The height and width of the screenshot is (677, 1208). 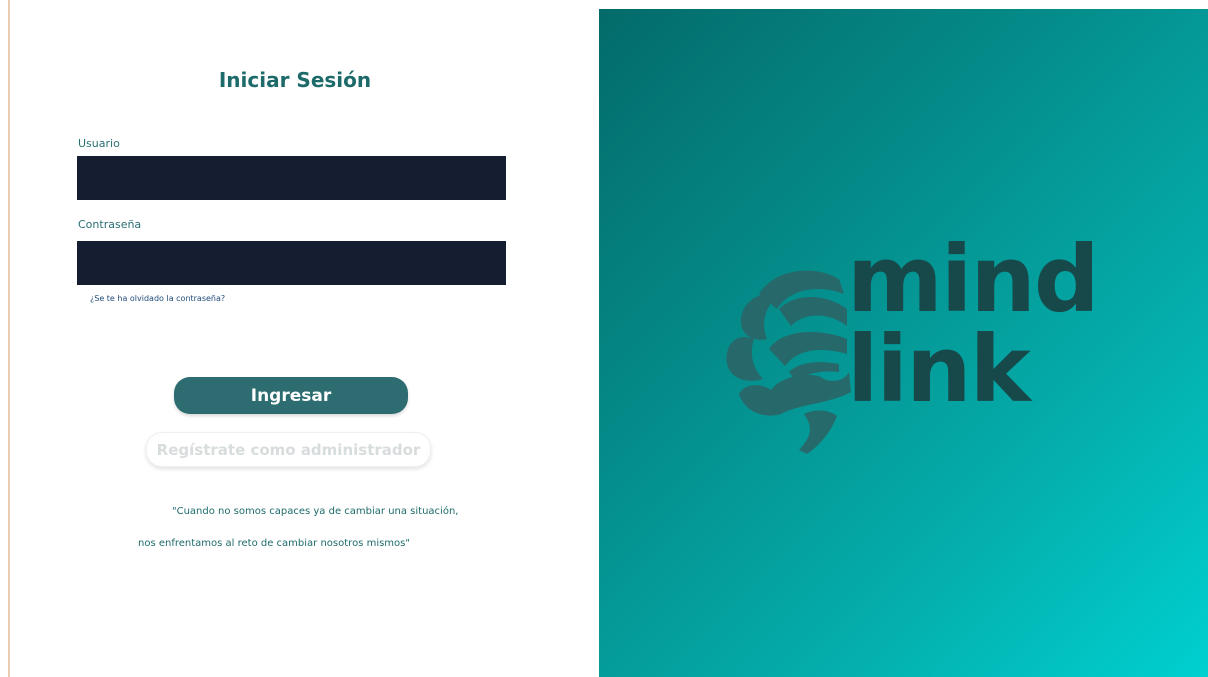 What do you see at coordinates (295, 80) in the screenshot?
I see `page-title: Iniciar Sesión` at bounding box center [295, 80].